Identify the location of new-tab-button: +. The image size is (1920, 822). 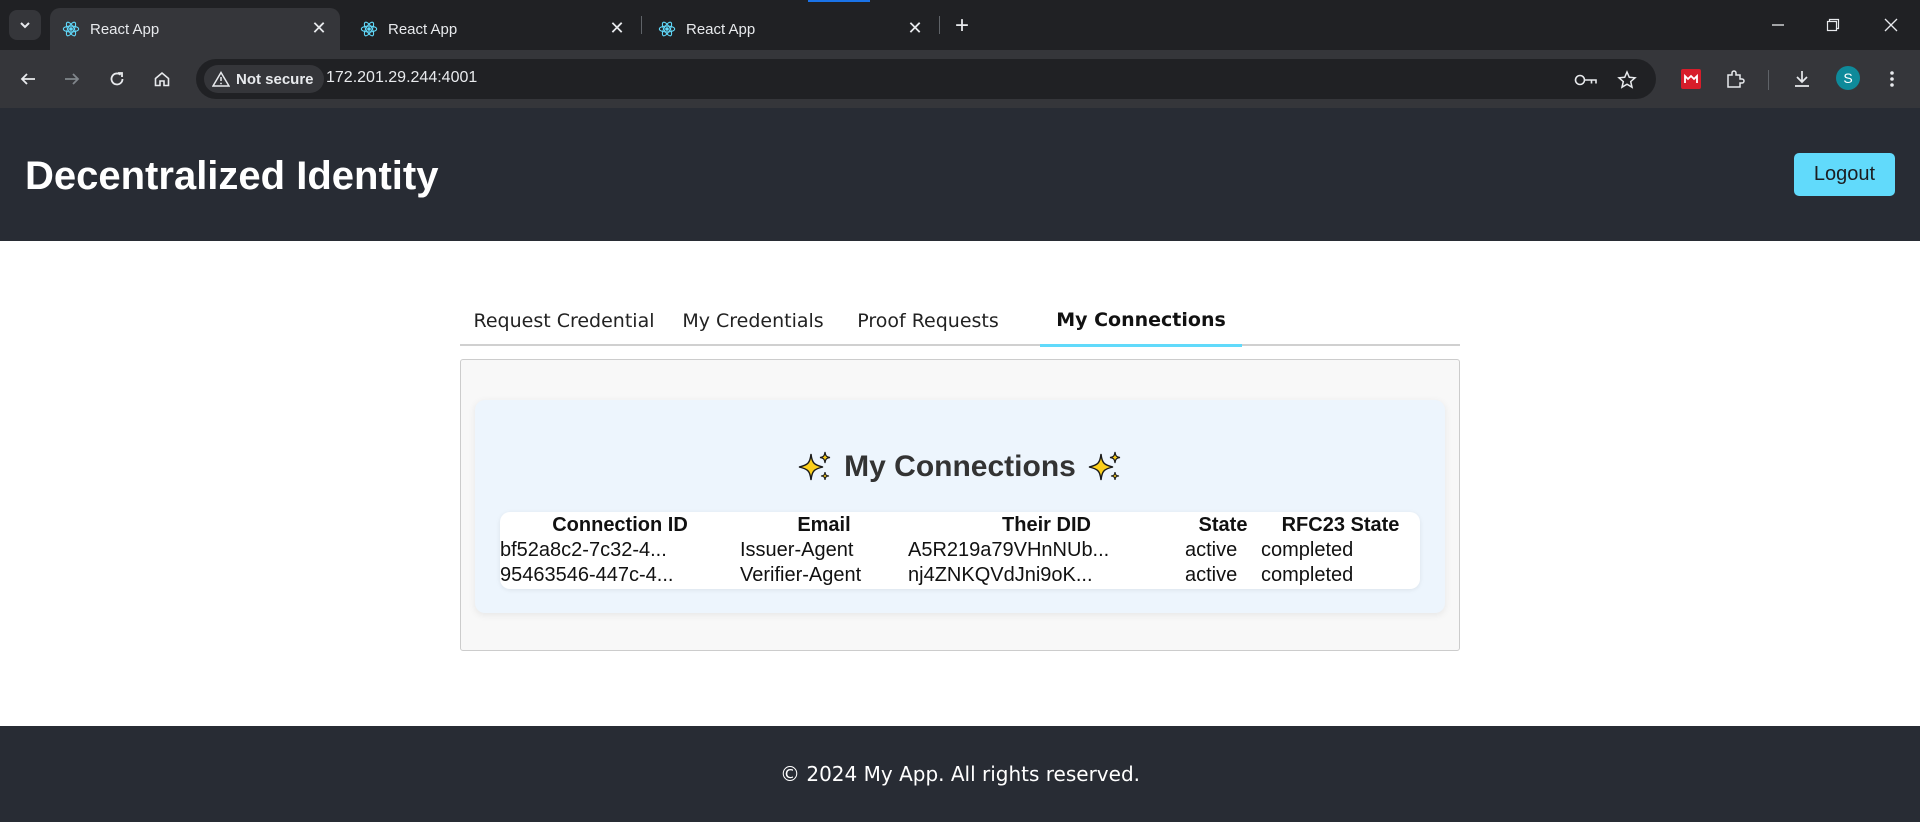
(962, 26).